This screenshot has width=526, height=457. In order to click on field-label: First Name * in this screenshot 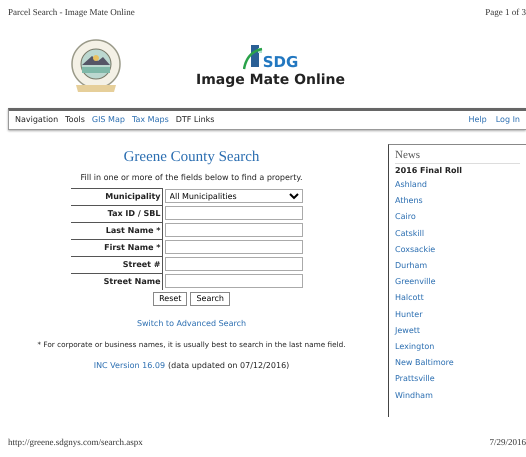, I will do `click(116, 247)`.